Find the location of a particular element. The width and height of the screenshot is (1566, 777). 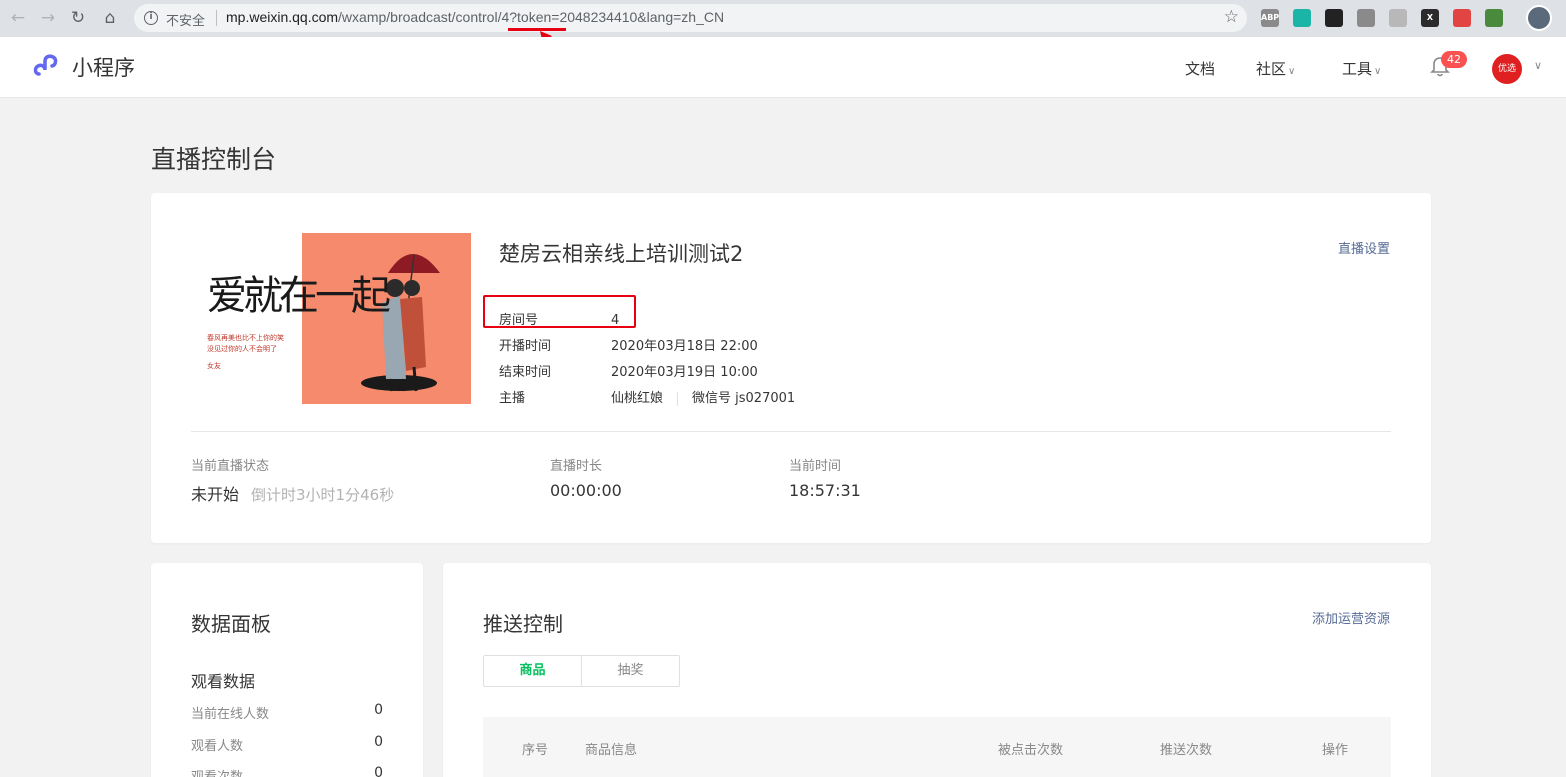

profile-avatar is located at coordinates (1539, 18).